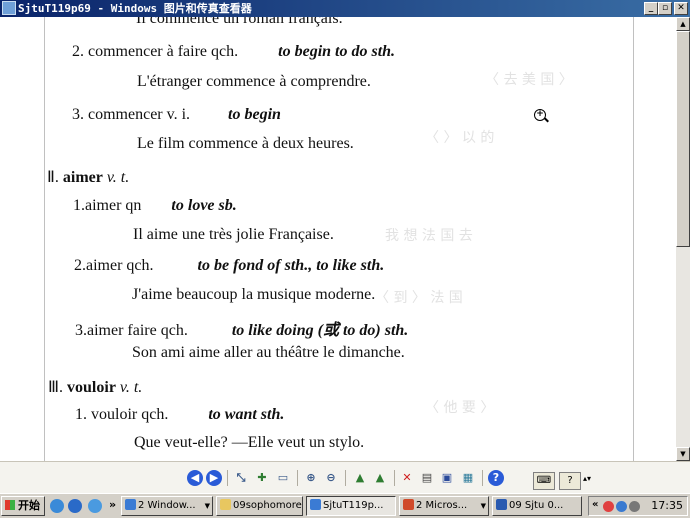 The height and width of the screenshot is (518, 690). What do you see at coordinates (501, 504) in the screenshot?
I see `word-document-icon` at bounding box center [501, 504].